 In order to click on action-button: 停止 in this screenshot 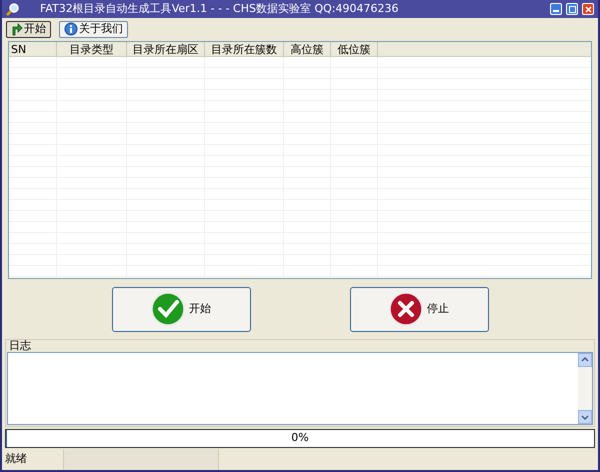, I will do `click(419, 309)`.